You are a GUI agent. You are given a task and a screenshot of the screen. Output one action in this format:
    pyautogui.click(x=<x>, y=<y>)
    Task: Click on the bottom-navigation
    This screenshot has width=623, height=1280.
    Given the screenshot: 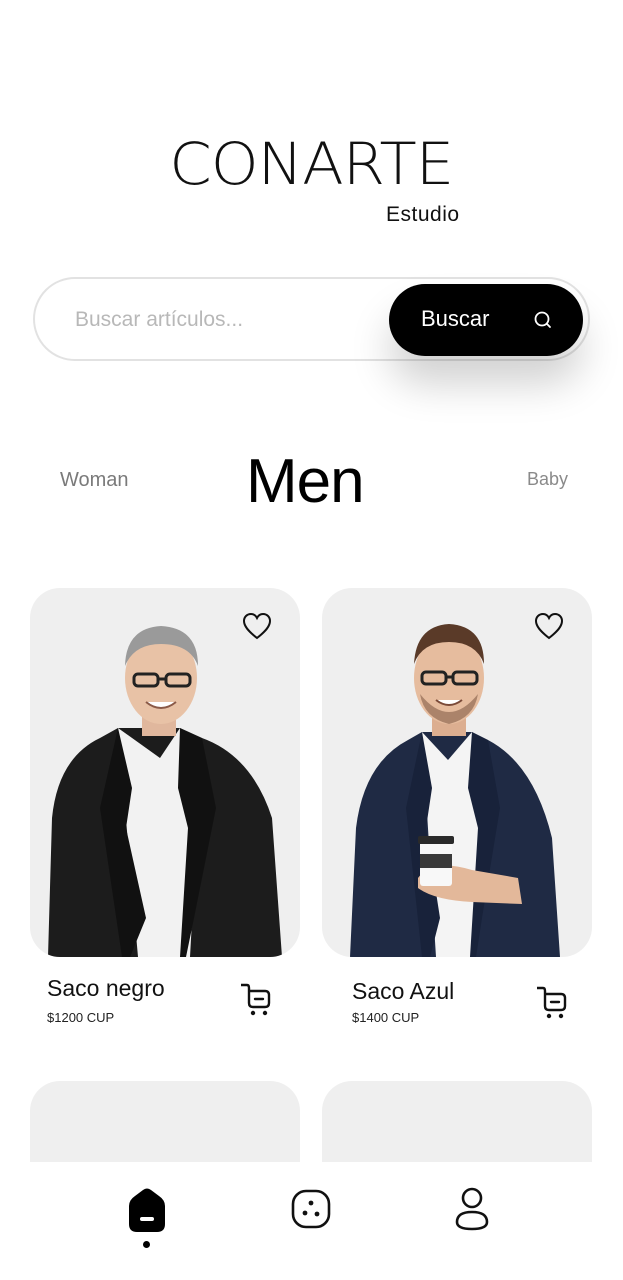 What is the action you would take?
    pyautogui.click(x=311, y=1221)
    